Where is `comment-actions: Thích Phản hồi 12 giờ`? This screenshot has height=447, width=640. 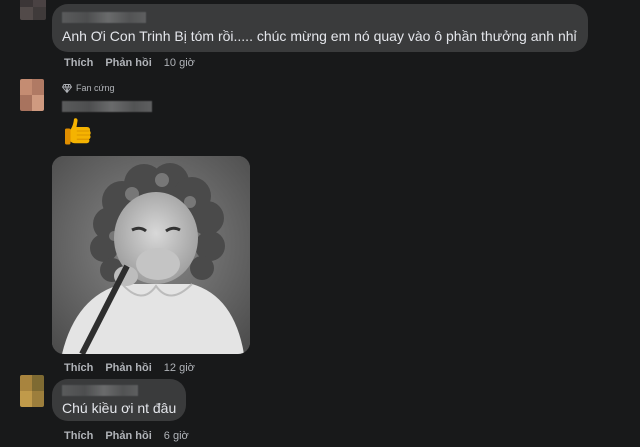 comment-actions: Thích Phản hồi 12 giờ is located at coordinates (129, 368).